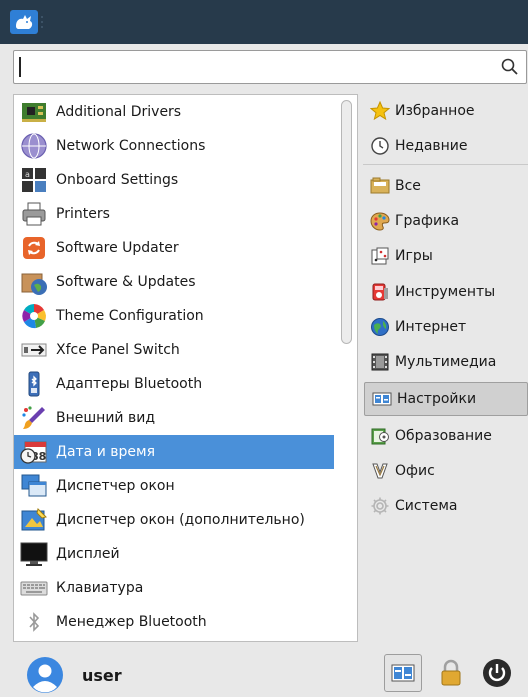 The image size is (528, 697). What do you see at coordinates (380, 362) in the screenshot?
I see `film-icon` at bounding box center [380, 362].